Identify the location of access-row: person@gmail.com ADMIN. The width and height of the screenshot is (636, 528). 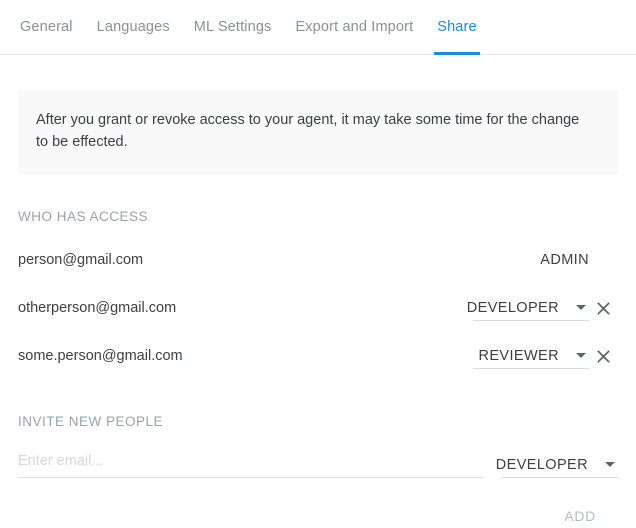
(318, 260).